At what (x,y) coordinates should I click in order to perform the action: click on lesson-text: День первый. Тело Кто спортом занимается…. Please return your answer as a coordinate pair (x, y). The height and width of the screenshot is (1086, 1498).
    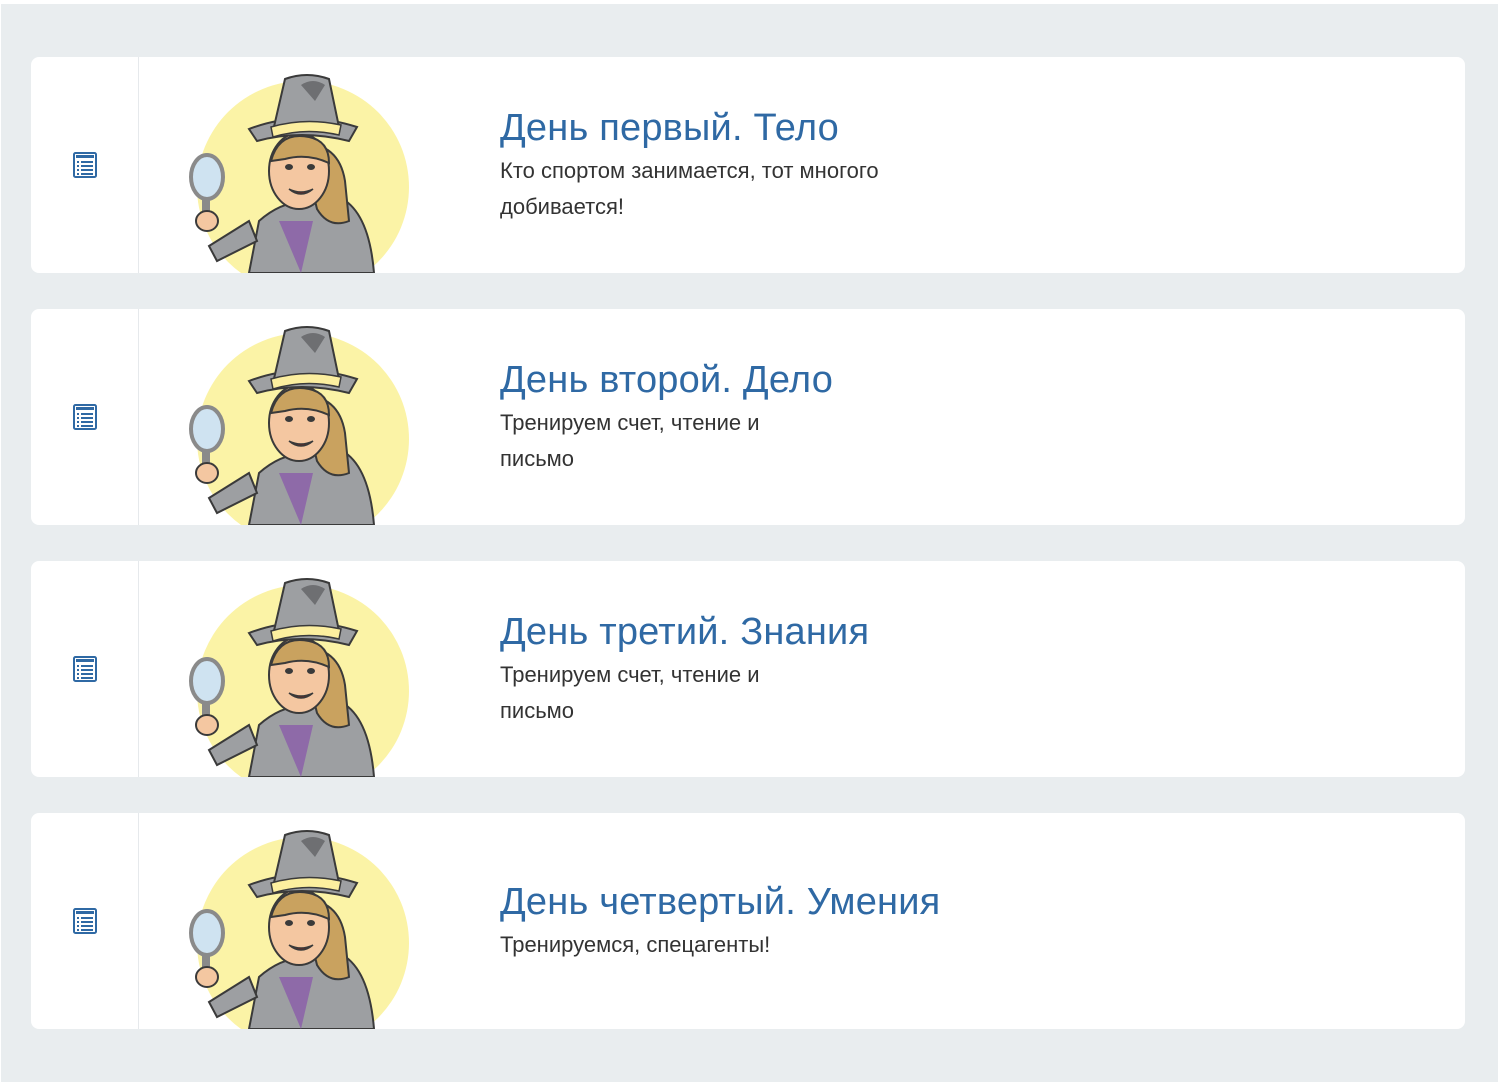
    Looking at the image, I should click on (950, 165).